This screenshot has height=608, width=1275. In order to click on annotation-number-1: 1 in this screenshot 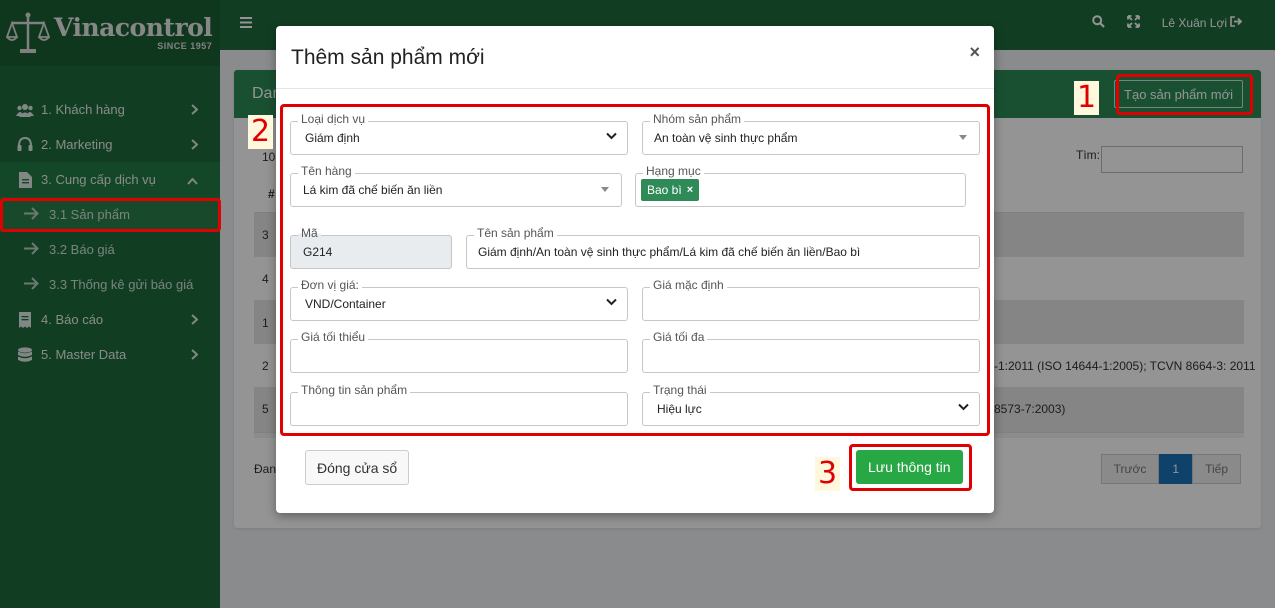, I will do `click(1087, 98)`.